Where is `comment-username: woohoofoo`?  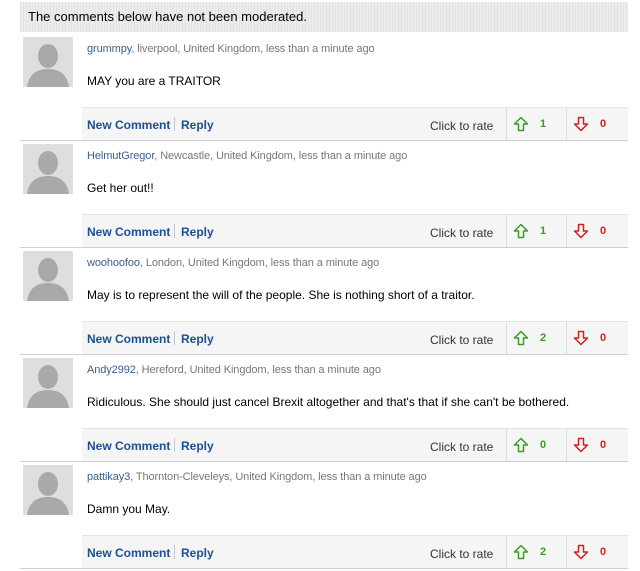 comment-username: woohoofoo is located at coordinates (113, 263).